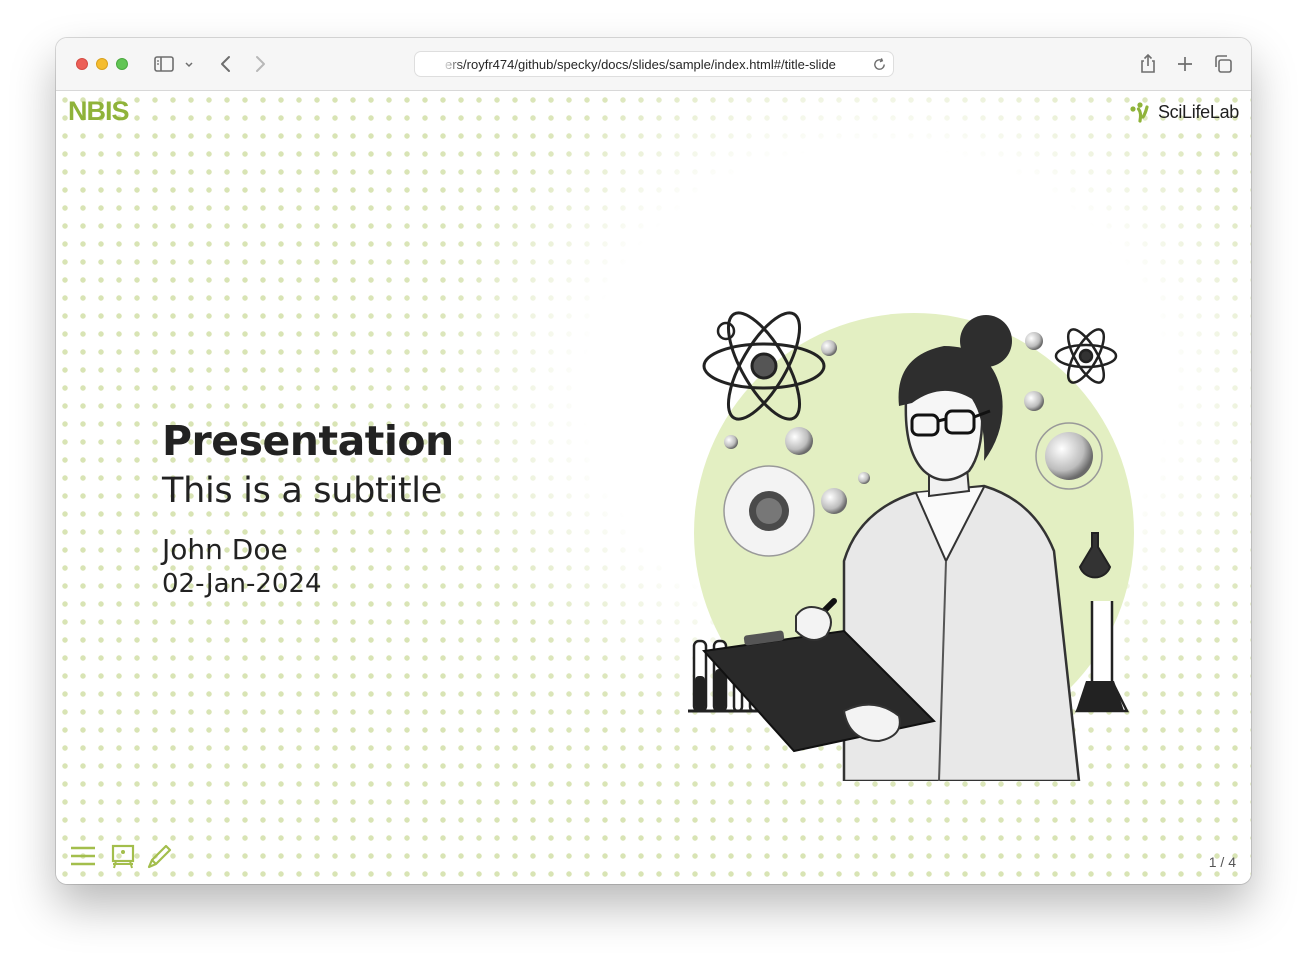  What do you see at coordinates (164, 64) in the screenshot?
I see `sidebar-icon` at bounding box center [164, 64].